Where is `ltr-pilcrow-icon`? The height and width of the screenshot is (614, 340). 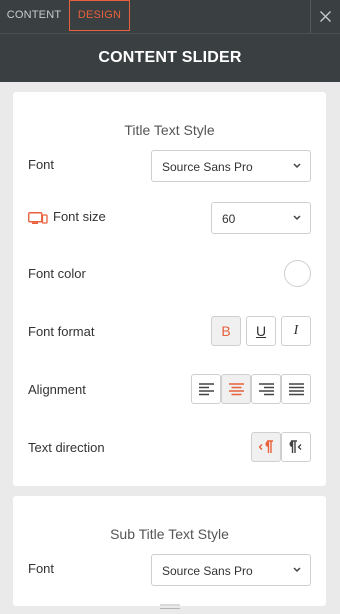
ltr-pilcrow-icon is located at coordinates (295, 446).